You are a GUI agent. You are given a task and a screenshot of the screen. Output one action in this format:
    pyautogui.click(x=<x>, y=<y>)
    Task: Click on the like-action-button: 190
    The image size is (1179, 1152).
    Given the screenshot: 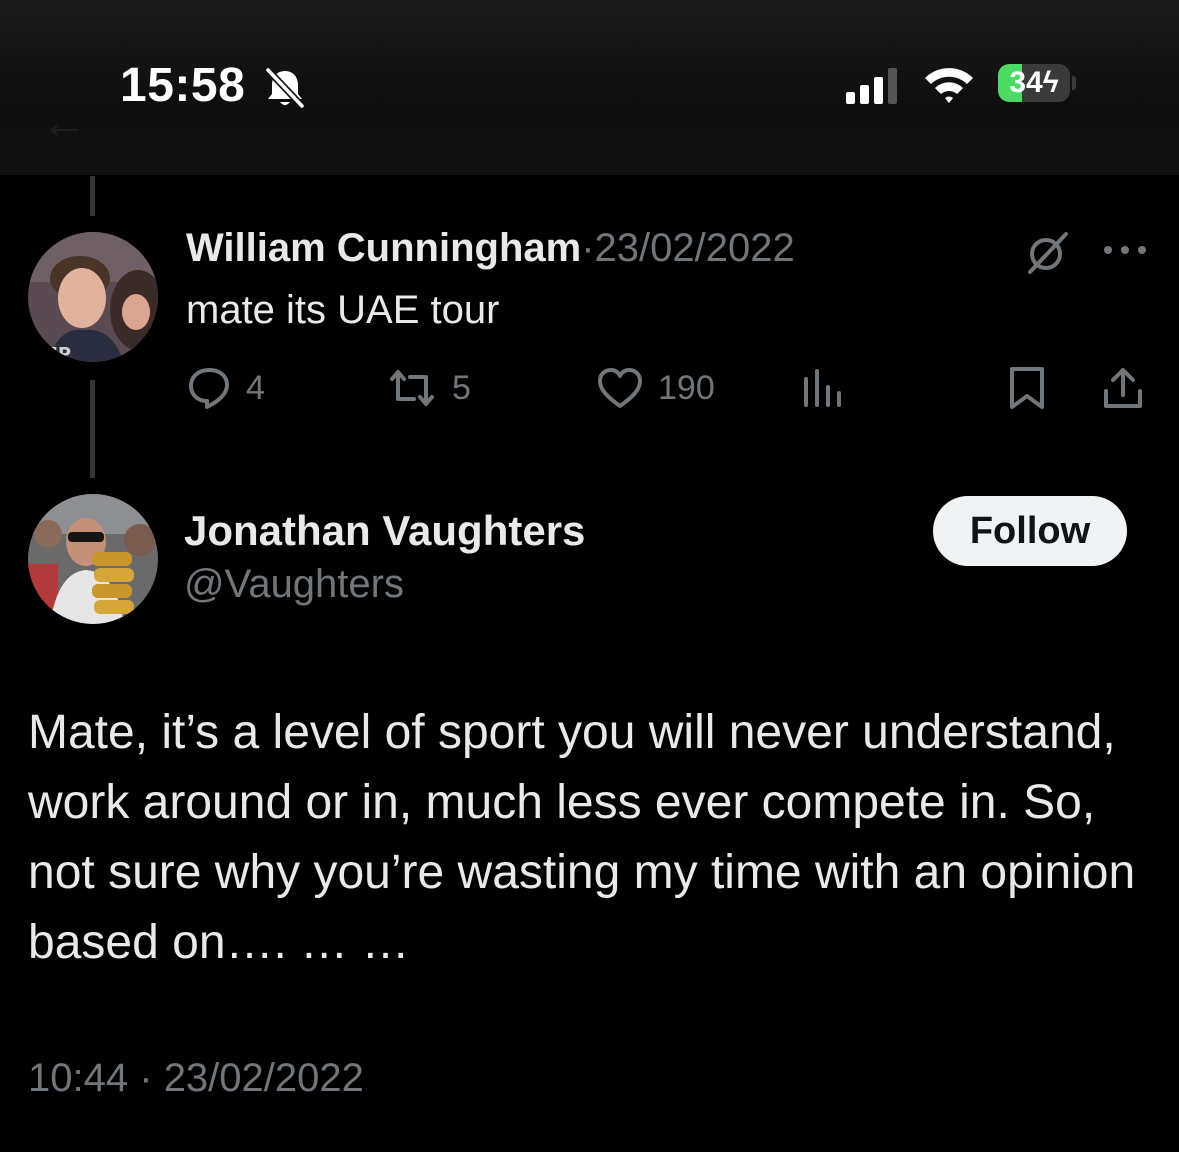 What is the action you would take?
    pyautogui.click(x=655, y=388)
    